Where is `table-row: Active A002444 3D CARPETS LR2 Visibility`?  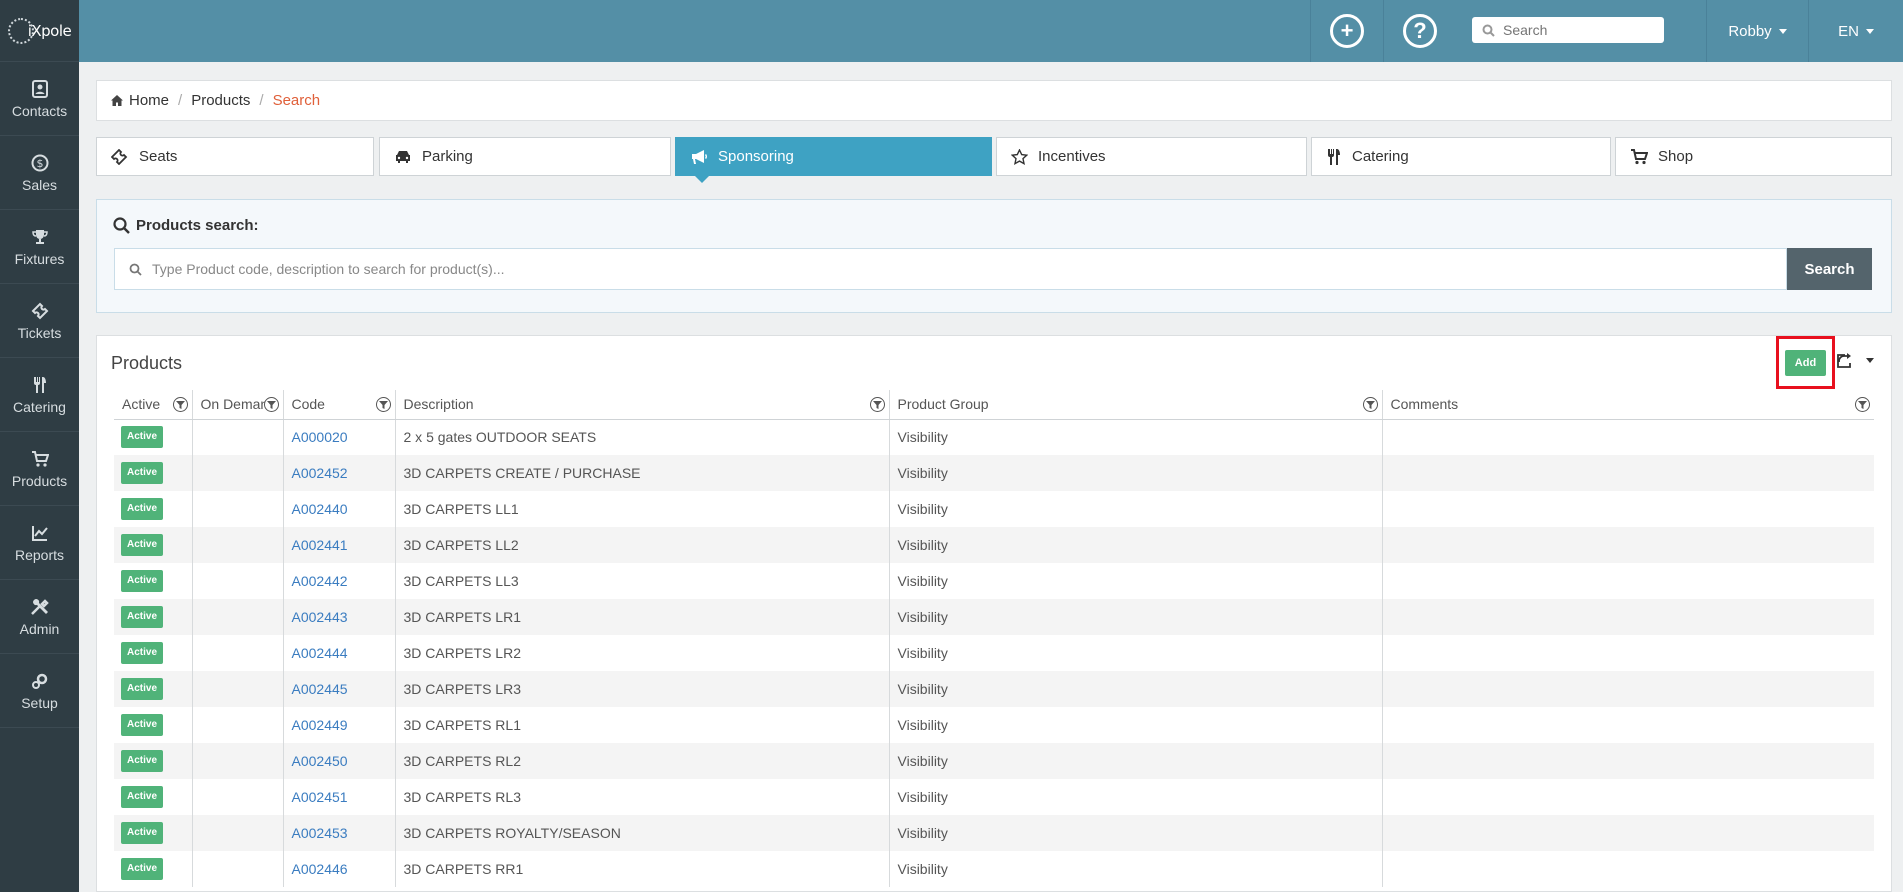
table-row: Active A002444 3D CARPETS LR2 Visibility is located at coordinates (994, 653).